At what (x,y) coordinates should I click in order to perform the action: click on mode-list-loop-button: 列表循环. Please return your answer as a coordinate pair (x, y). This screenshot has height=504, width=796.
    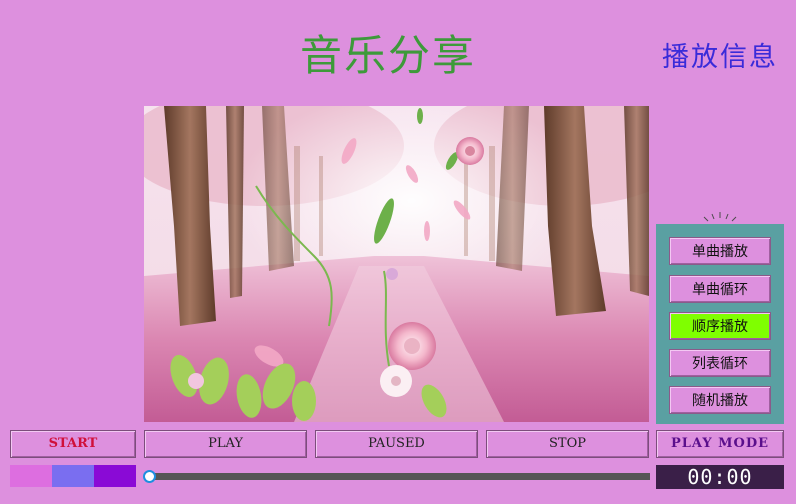
    Looking at the image, I should click on (720, 363).